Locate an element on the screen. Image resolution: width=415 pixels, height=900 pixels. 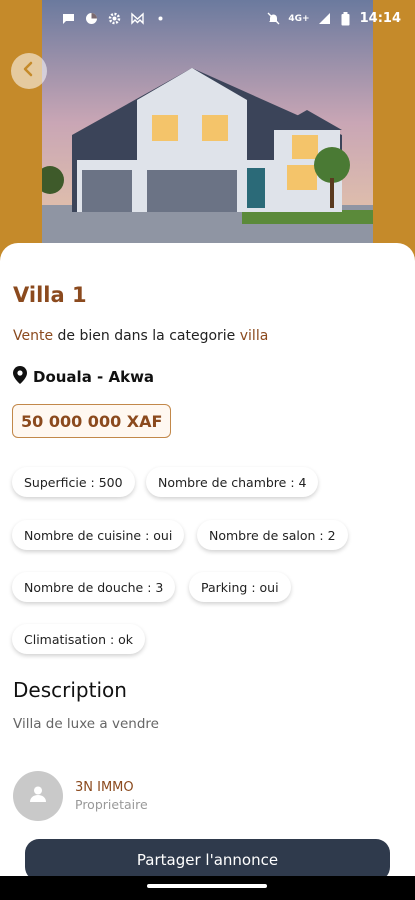
feature-chip: Nombre de salon : 2 is located at coordinates (272, 535).